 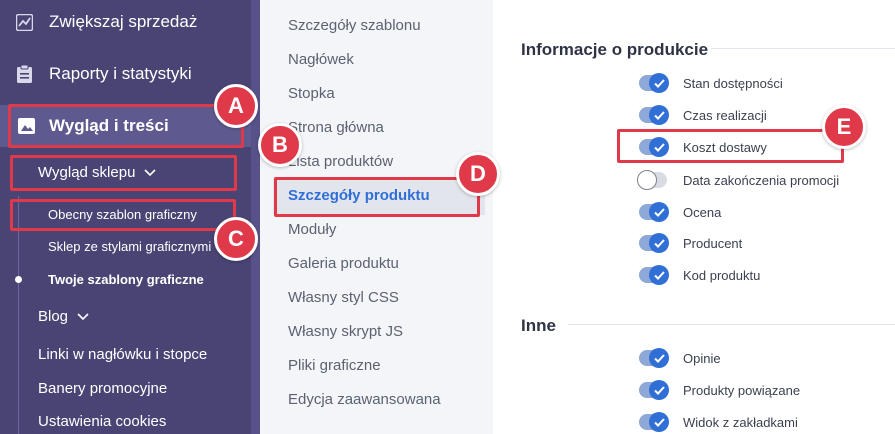 I want to click on chevron-down-icon, so click(x=83, y=316).